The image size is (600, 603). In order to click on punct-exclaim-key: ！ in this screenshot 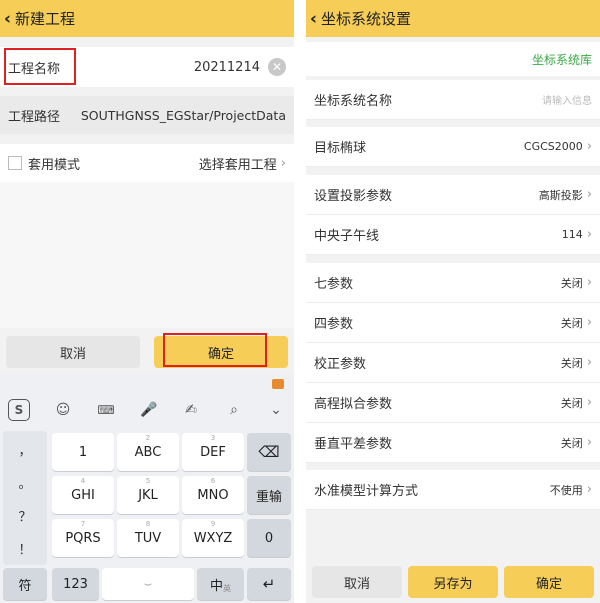, I will do `click(25, 548)`.